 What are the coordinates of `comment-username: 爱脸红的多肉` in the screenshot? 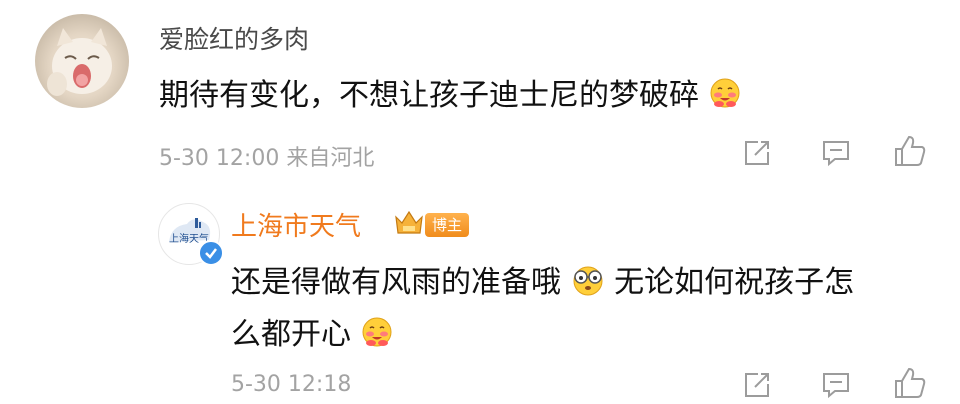 It's located at (234, 38).